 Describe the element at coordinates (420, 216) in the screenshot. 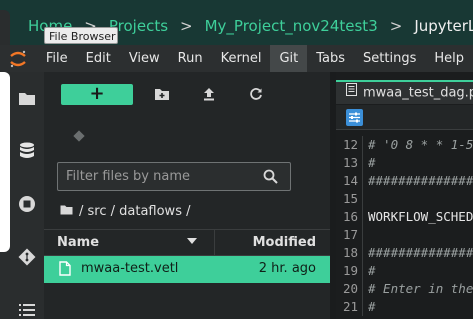

I see `code-text: WORKFLOW_SCHEDULE` at that location.